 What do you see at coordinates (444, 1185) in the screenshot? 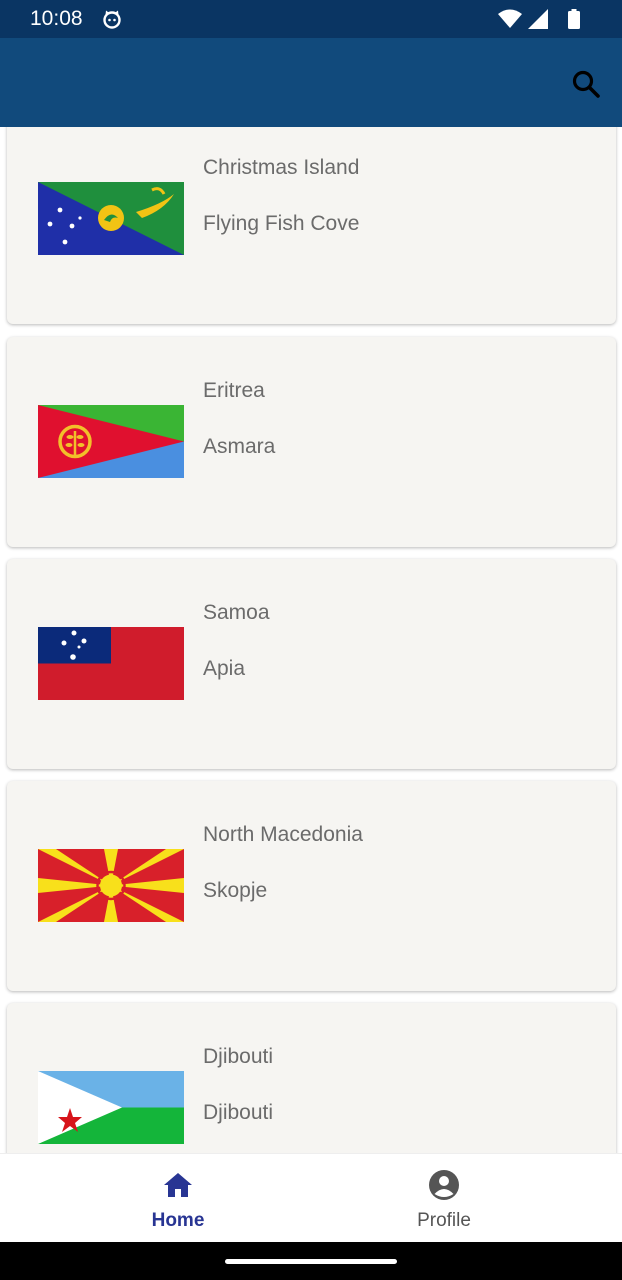
I see `account-circle-icon` at bounding box center [444, 1185].